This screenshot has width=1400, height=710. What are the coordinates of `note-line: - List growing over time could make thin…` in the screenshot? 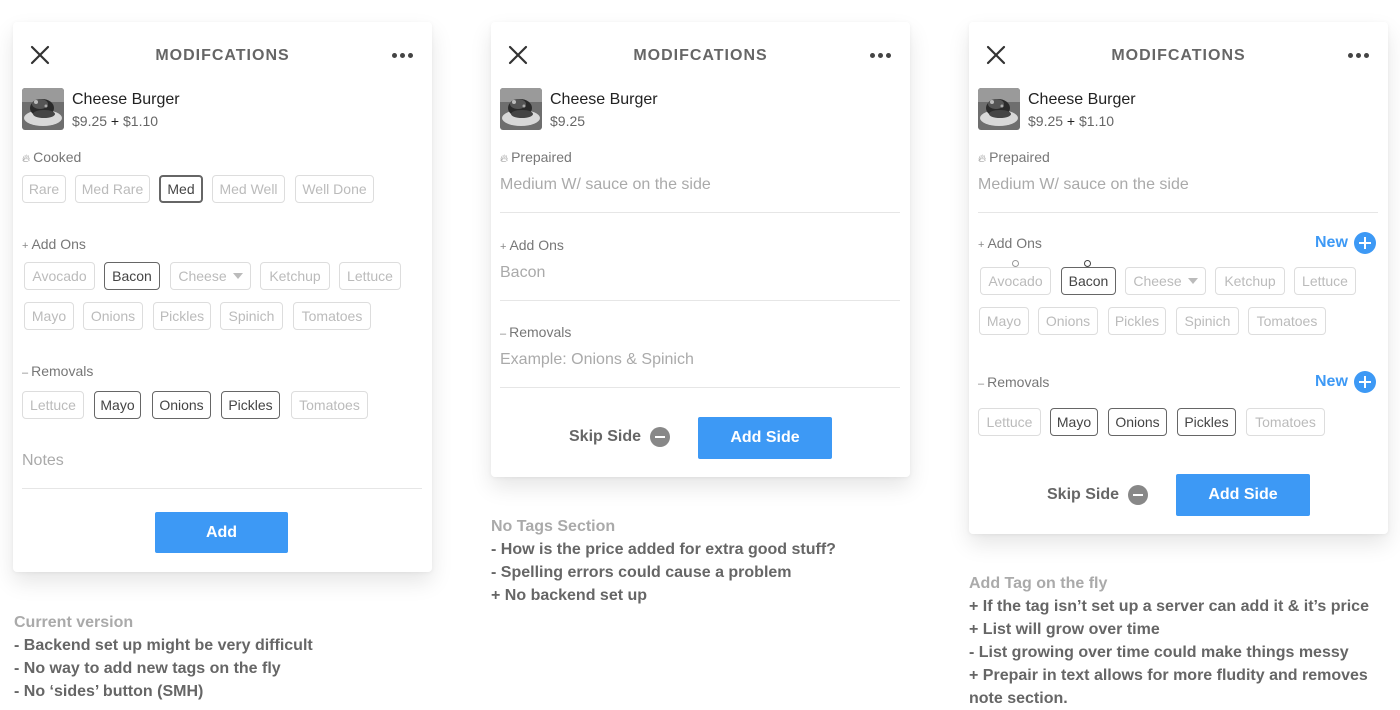 It's located at (1159, 652).